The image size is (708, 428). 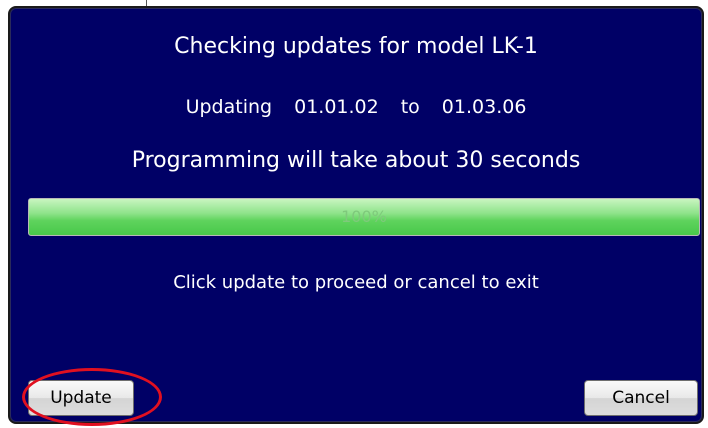 I want to click on version-info: Updating 01.01.02 to 01.03.06, so click(x=356, y=107).